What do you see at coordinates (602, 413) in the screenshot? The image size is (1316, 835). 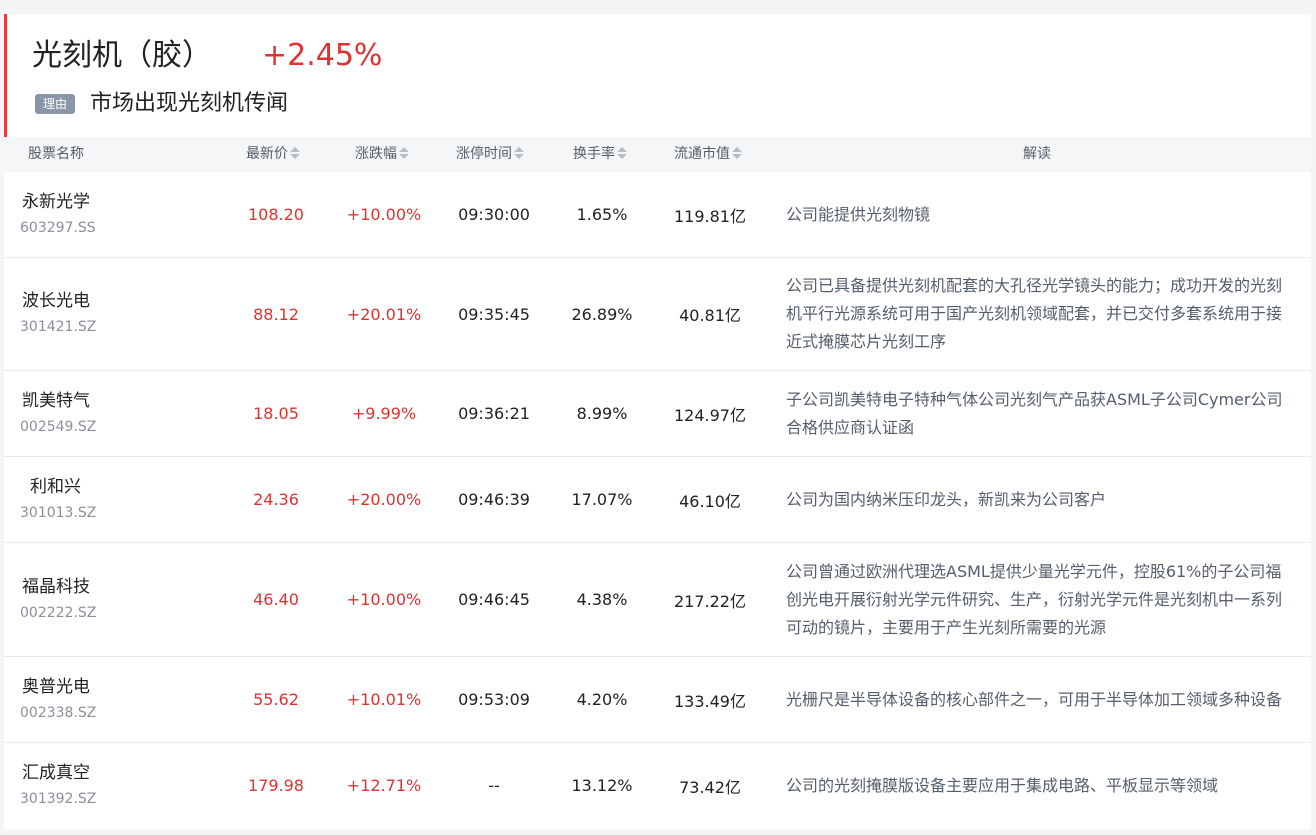 I see `turnover-rate: 8.99%` at bounding box center [602, 413].